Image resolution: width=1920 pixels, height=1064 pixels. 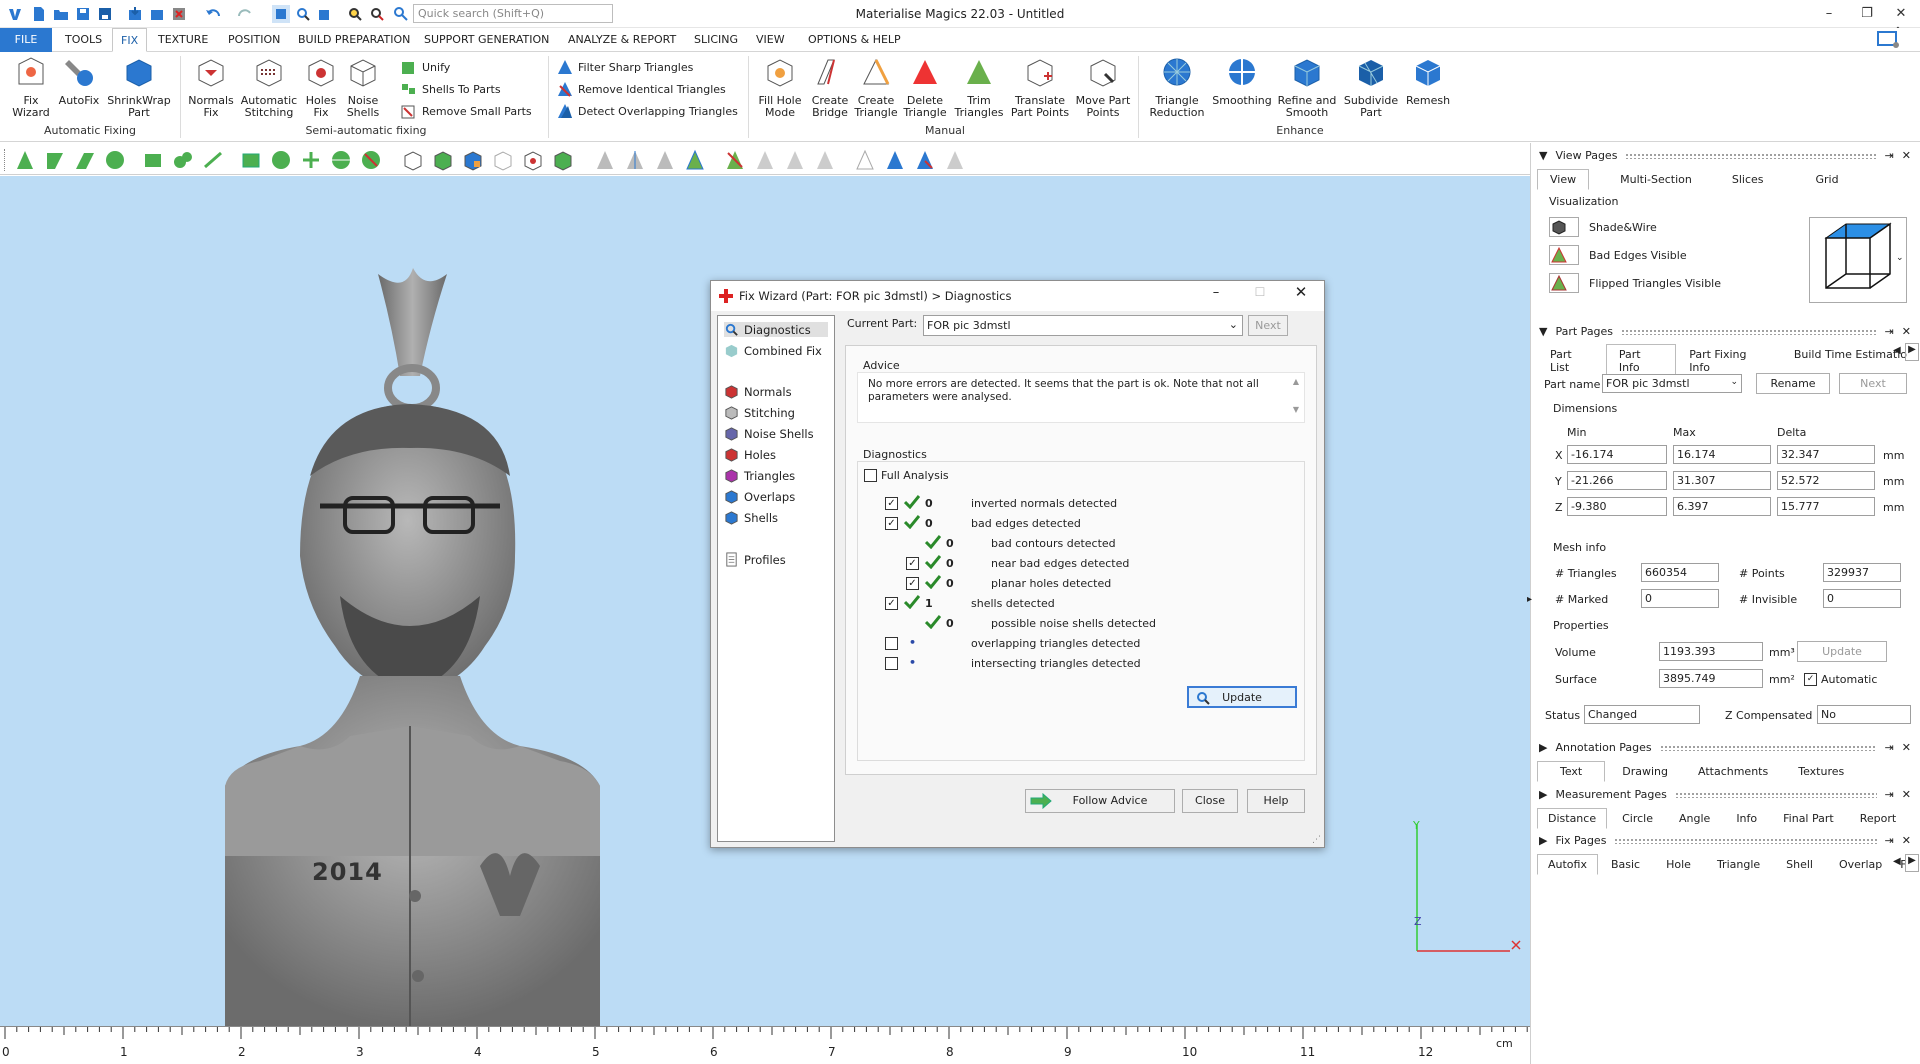 I want to click on tab-file: FILE, so click(x=26, y=40).